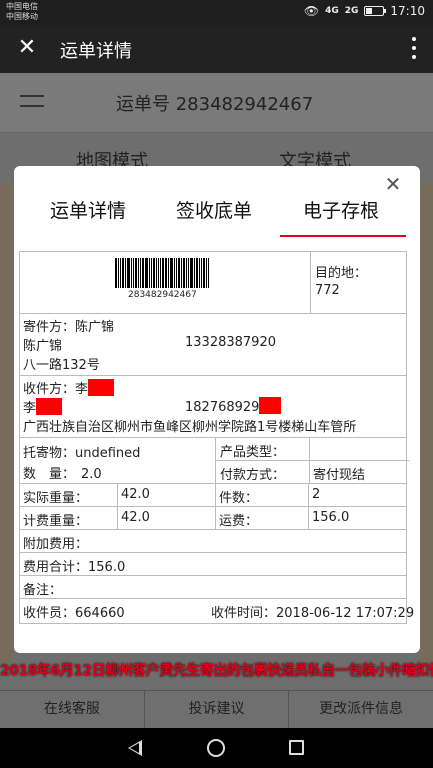 The height and width of the screenshot is (768, 433). I want to click on destination-cell: 目的地： 772, so click(358, 282).